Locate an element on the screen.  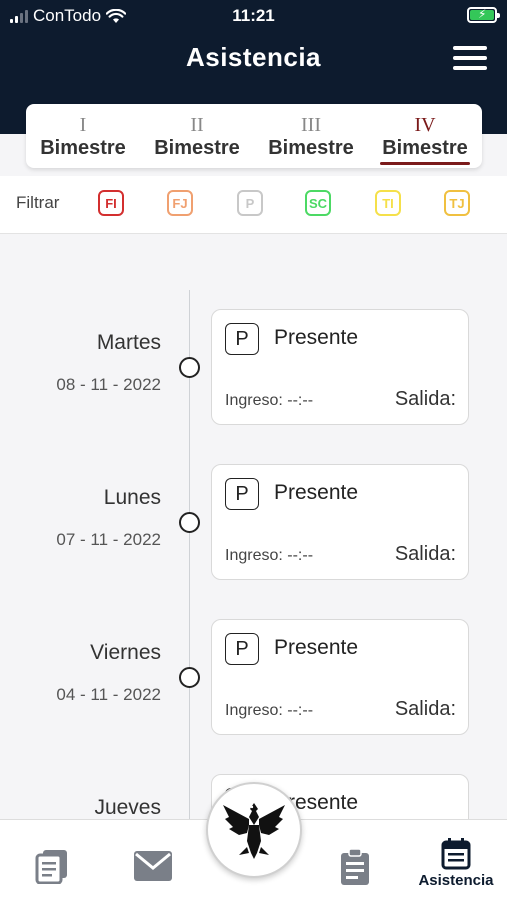
filter-label: Filtrar is located at coordinates (38, 202).